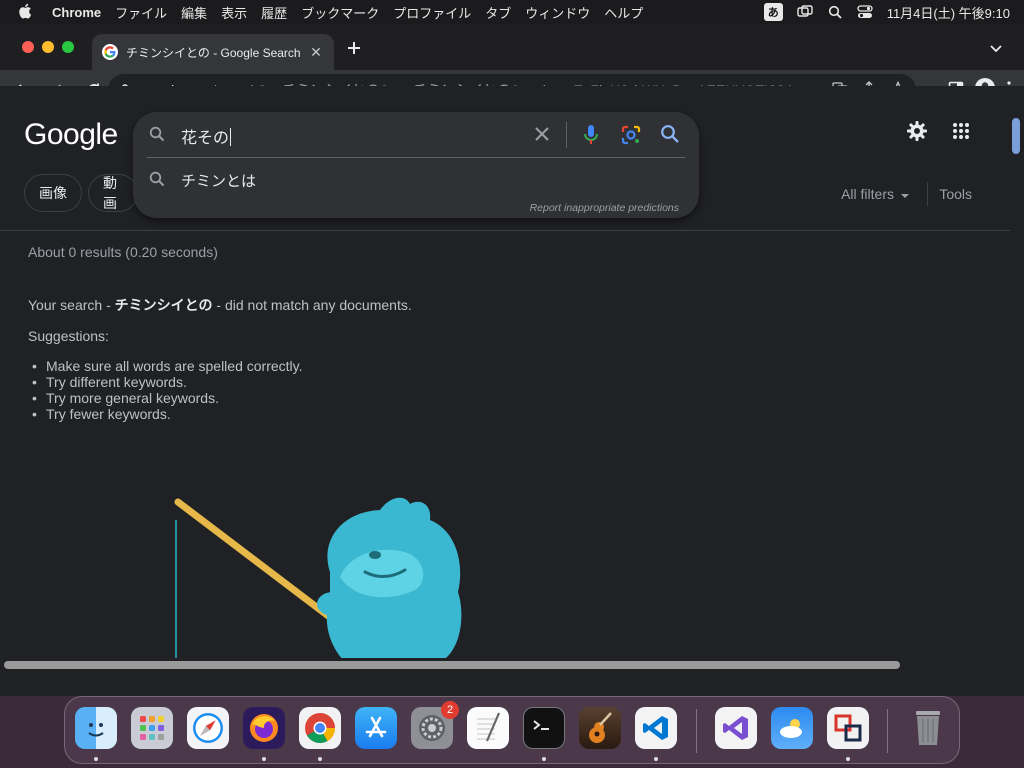 This screenshot has width=1024, height=768. Describe the element at coordinates (948, 12) in the screenshot. I see `menu-clock: 11月4日(土) 午後9:10` at that location.